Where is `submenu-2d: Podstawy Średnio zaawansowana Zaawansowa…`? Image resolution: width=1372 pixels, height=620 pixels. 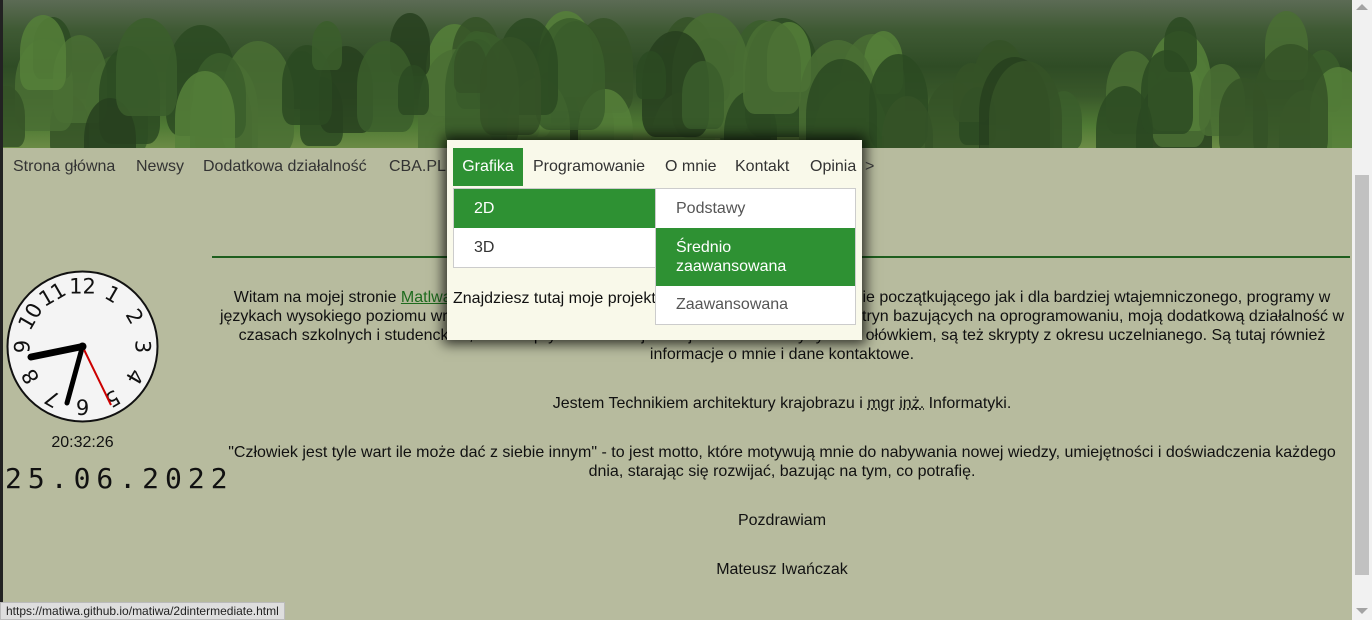
submenu-2d: Podstawy Średnio zaawansowana Zaawansowa… is located at coordinates (755, 256).